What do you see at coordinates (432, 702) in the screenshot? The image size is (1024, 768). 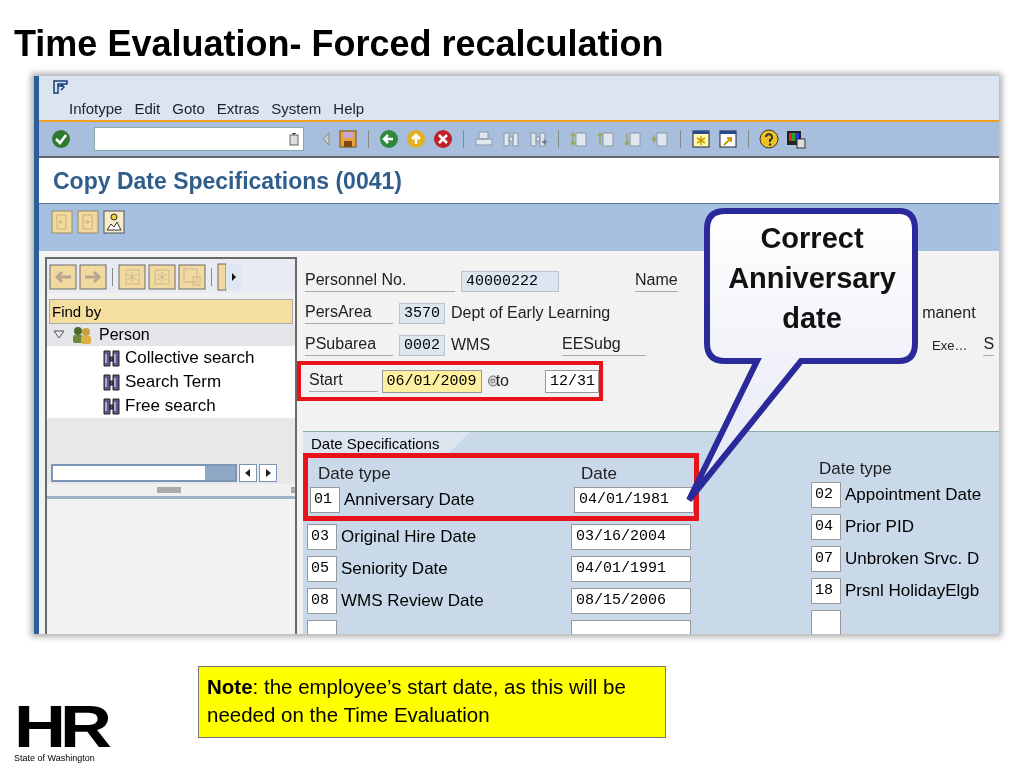 I see `note-box: Note: the employee’s start date, as this will be needed on the Time Evaluation` at bounding box center [432, 702].